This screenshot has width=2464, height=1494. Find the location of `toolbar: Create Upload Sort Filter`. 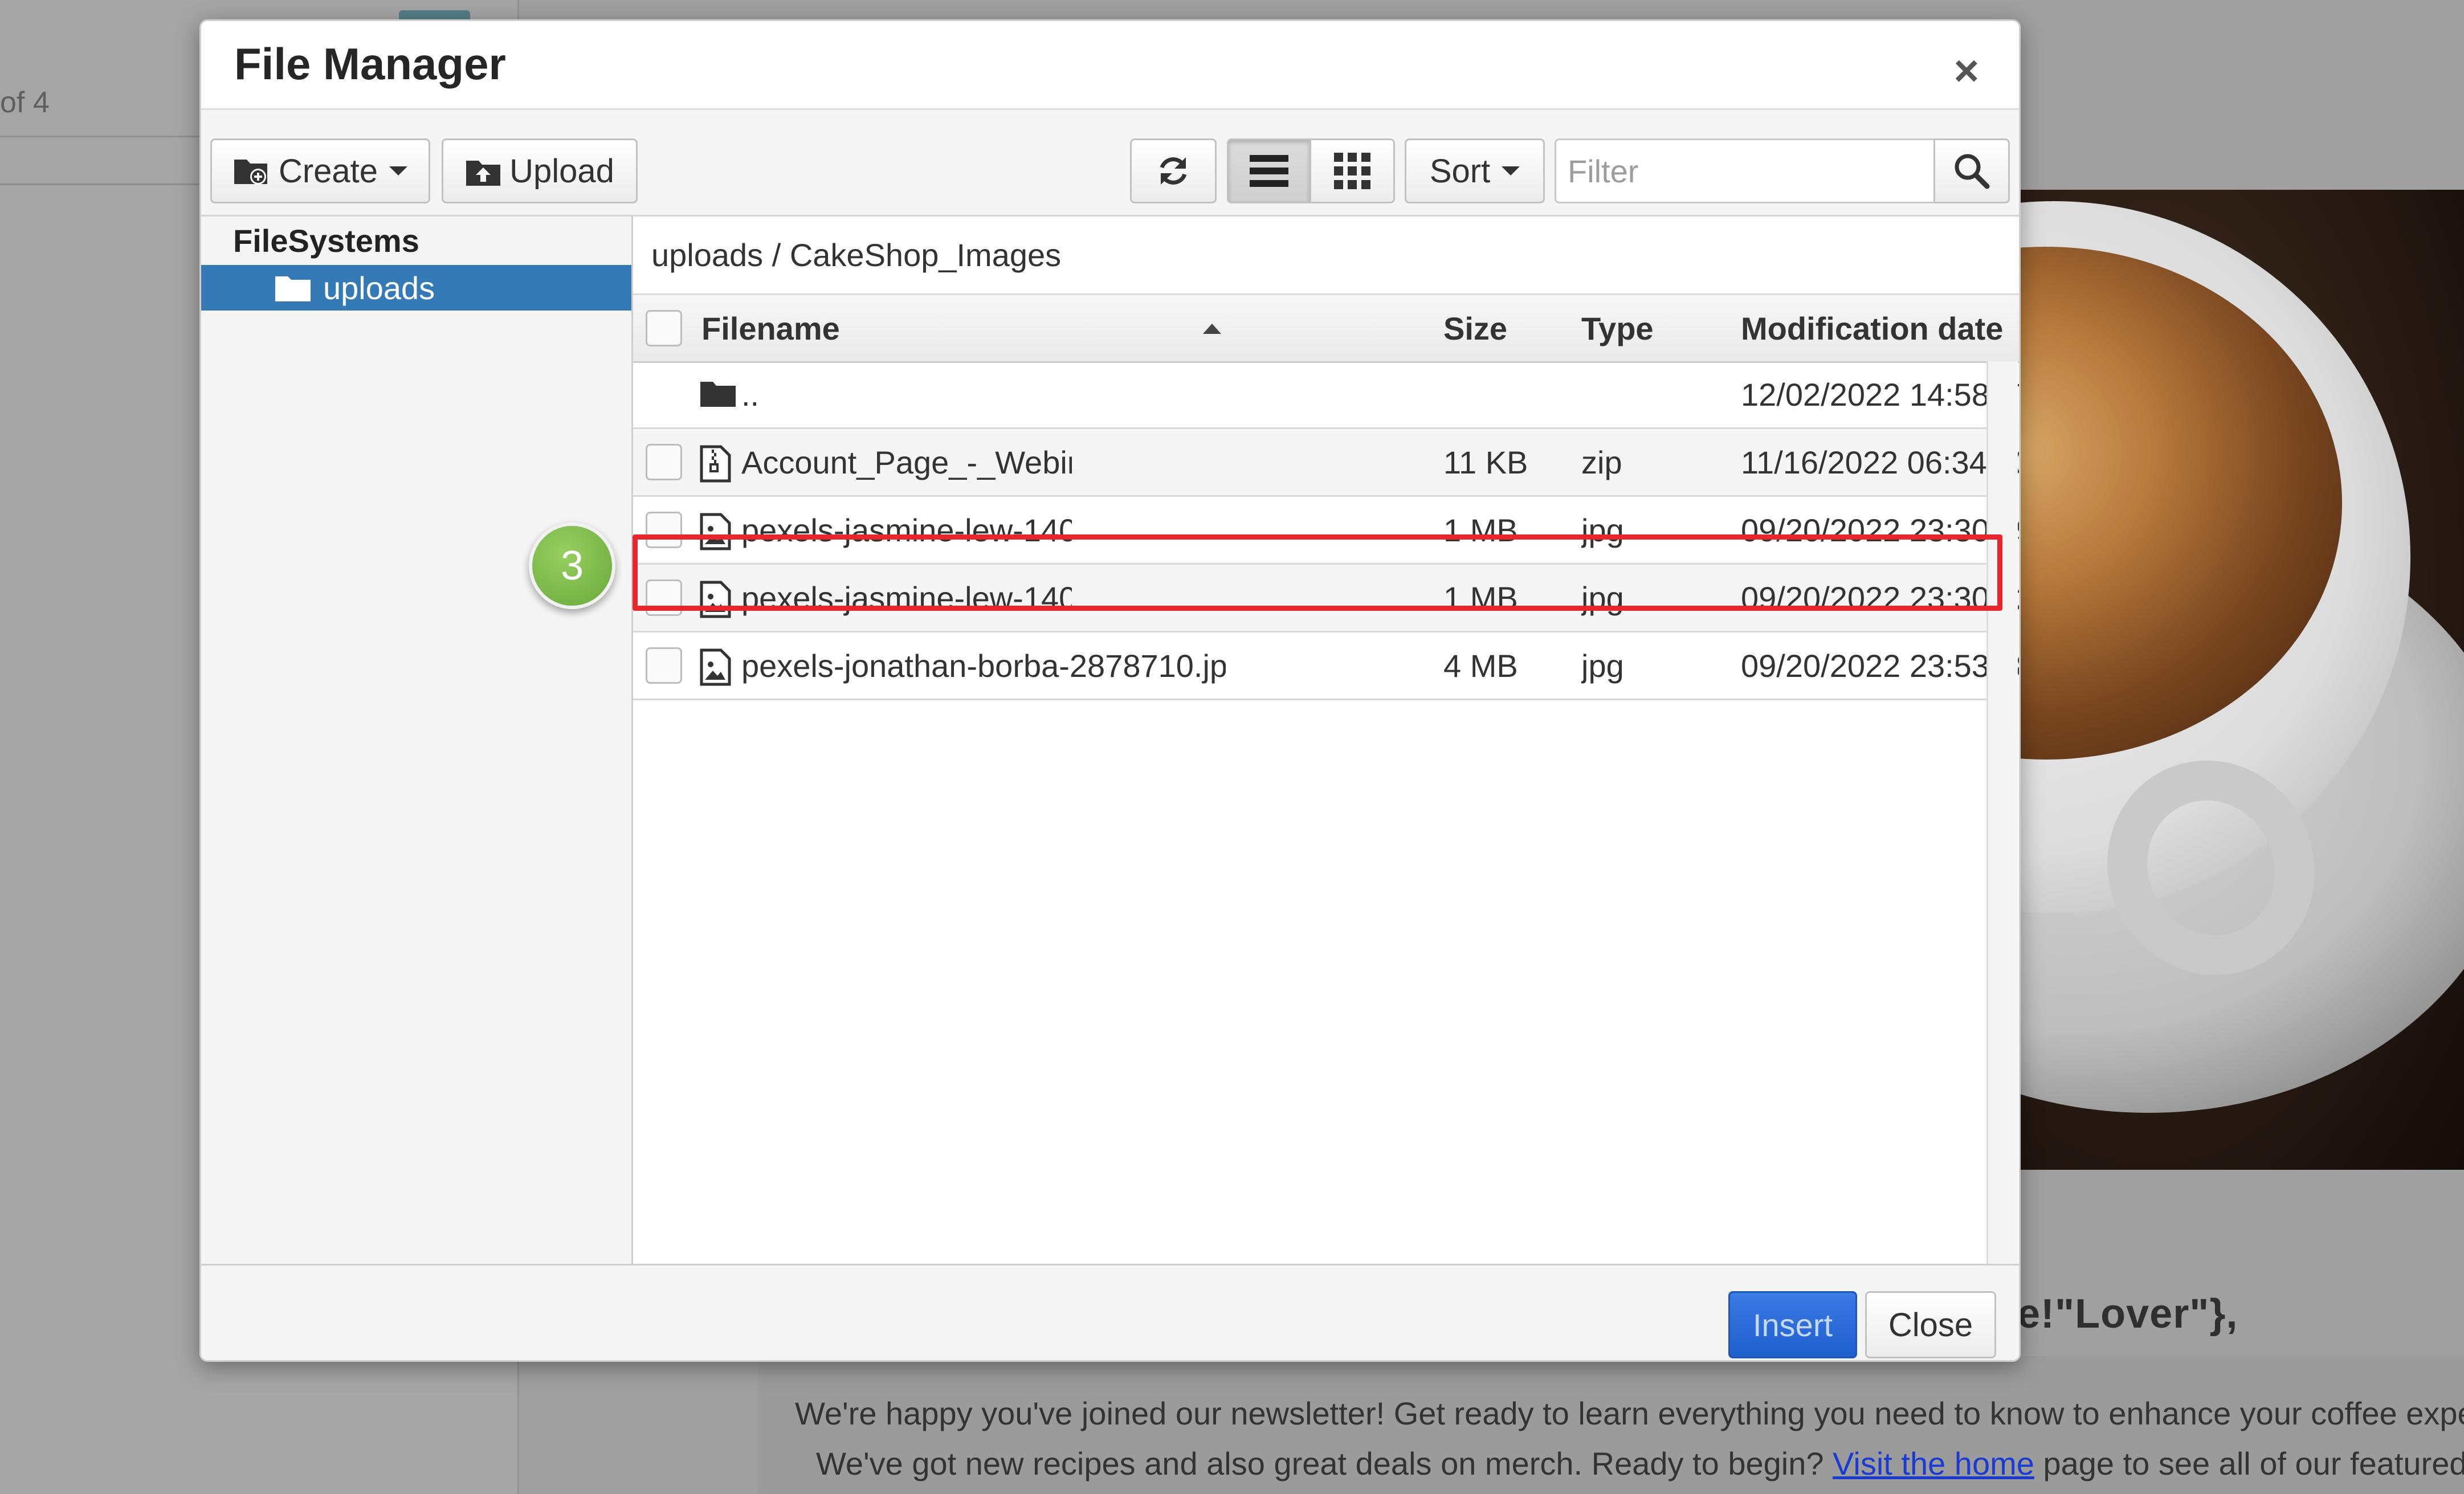

toolbar: Create Upload Sort Filter is located at coordinates (1110, 164).